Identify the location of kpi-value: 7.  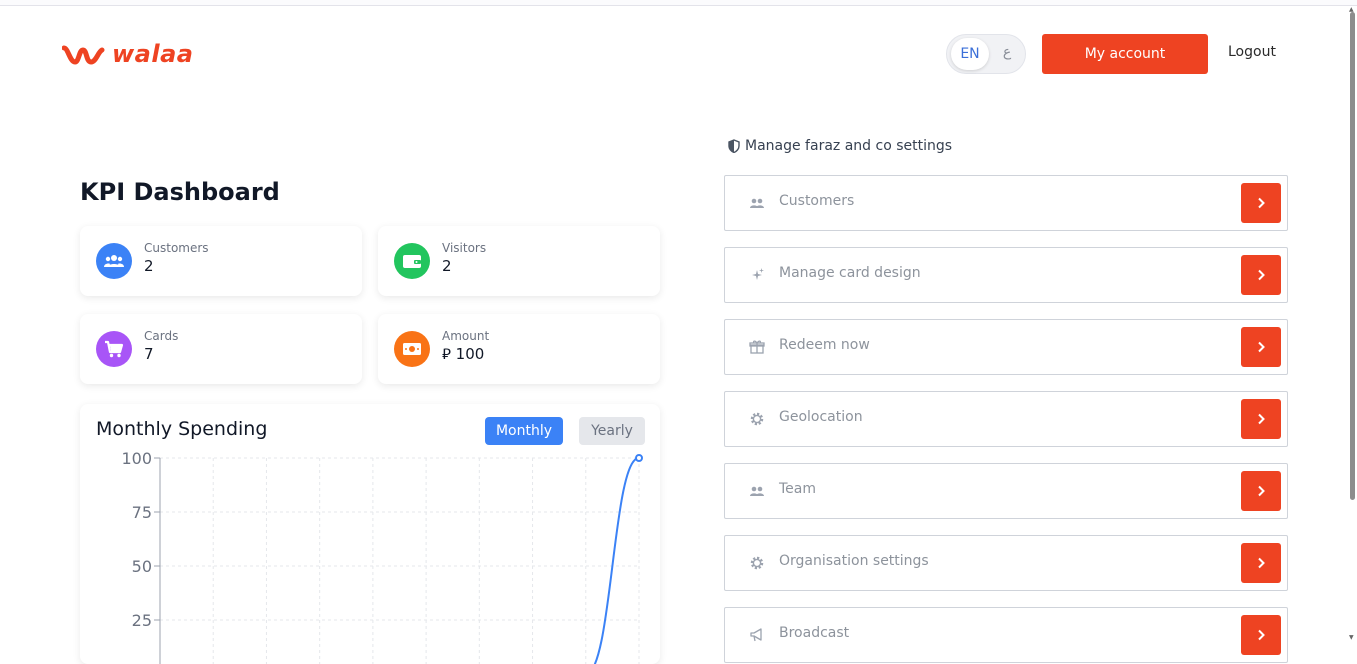
(149, 354).